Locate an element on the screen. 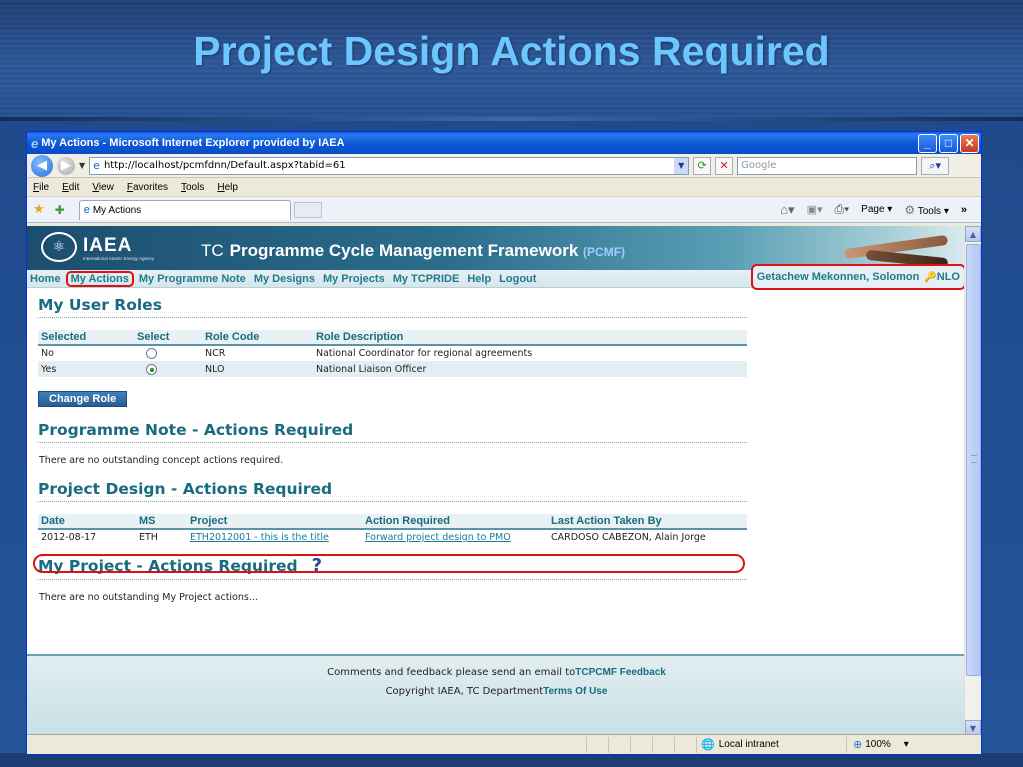  nav-my-actions: My Actions is located at coordinates (99, 278).